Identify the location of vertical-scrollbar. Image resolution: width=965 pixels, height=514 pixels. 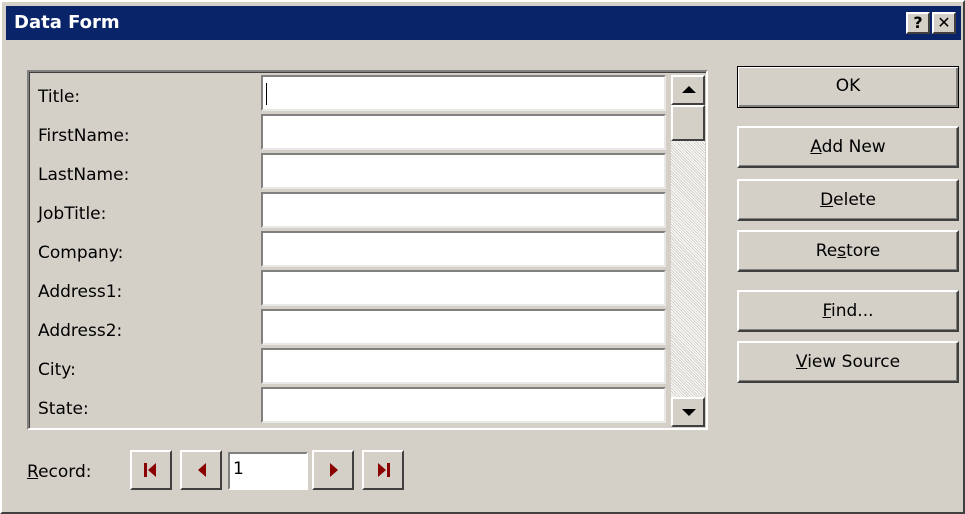
(688, 251).